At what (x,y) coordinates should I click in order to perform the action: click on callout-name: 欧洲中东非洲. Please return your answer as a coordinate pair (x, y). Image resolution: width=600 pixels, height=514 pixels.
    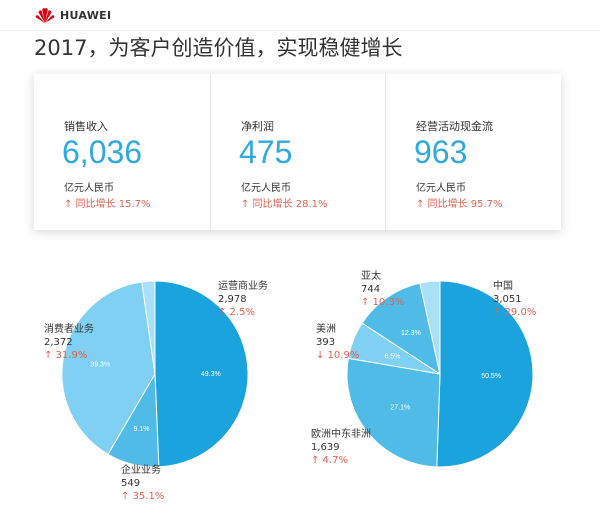
    Looking at the image, I should click on (341, 434).